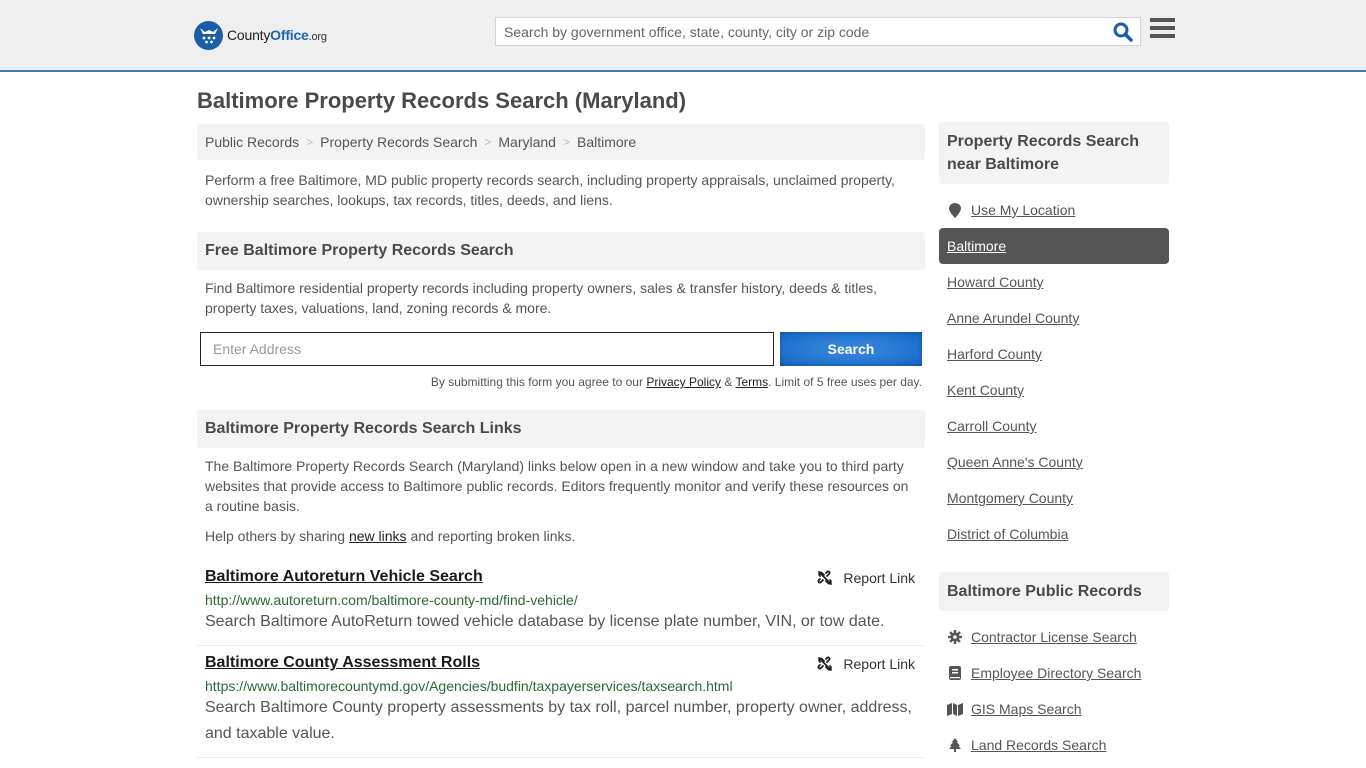 This screenshot has height=768, width=1366. I want to click on nearby-link: Howard County, so click(995, 282).